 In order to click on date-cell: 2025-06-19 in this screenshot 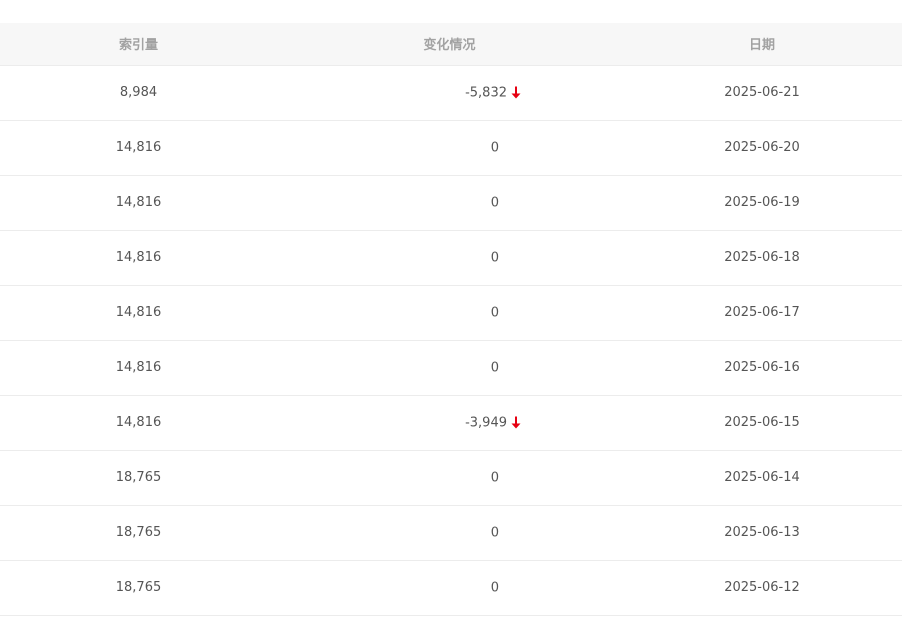, I will do `click(762, 203)`.